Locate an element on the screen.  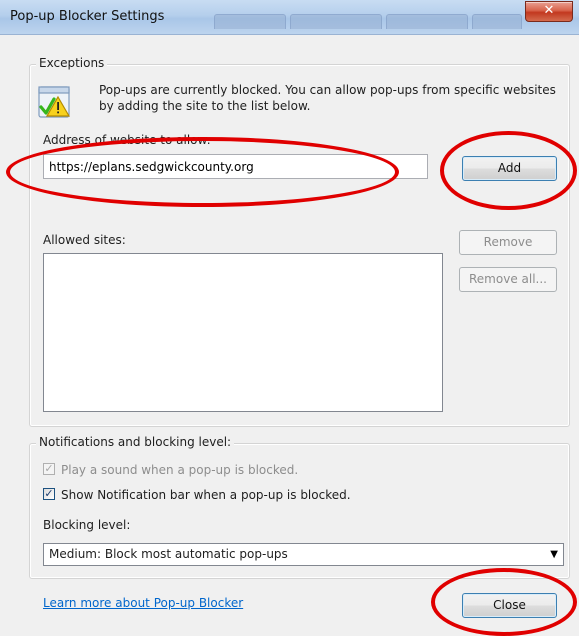
background-tab-programs is located at coordinates (427, 21).